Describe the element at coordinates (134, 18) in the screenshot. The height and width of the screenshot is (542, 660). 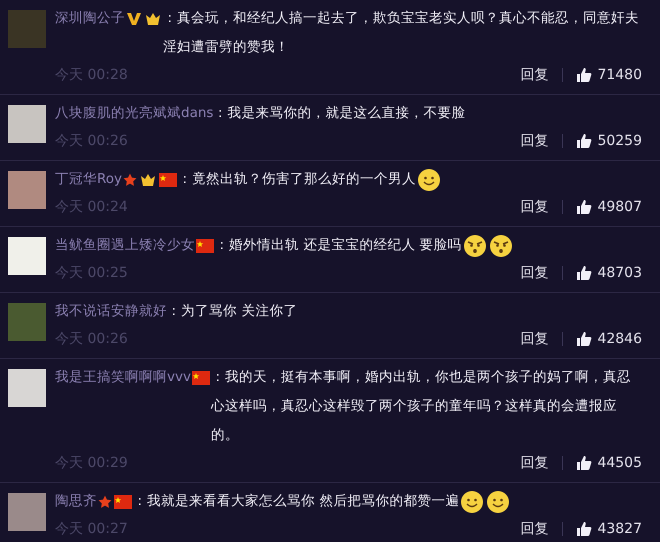
I see `verified-badge-icon` at that location.